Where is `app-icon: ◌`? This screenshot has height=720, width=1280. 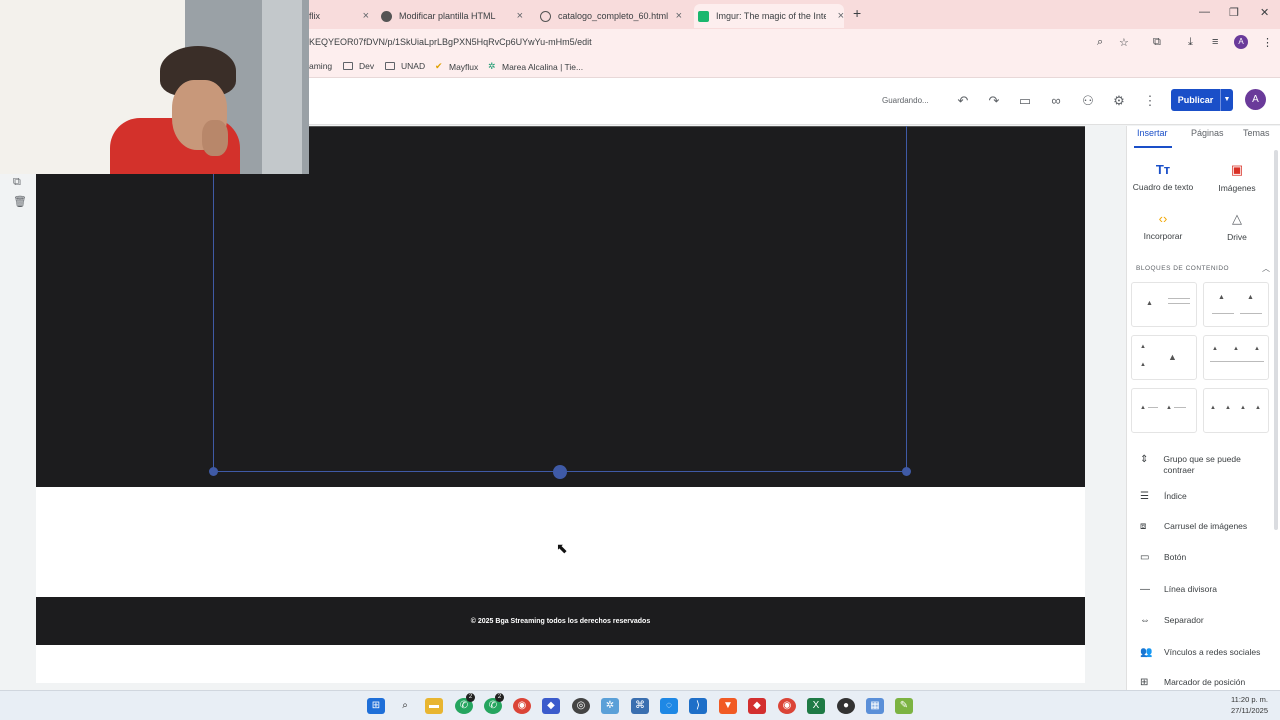
app-icon: ◌ is located at coordinates (669, 706).